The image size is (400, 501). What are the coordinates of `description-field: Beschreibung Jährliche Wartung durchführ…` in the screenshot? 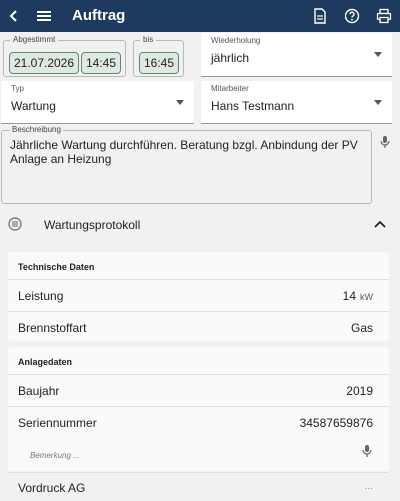 It's located at (186, 164).